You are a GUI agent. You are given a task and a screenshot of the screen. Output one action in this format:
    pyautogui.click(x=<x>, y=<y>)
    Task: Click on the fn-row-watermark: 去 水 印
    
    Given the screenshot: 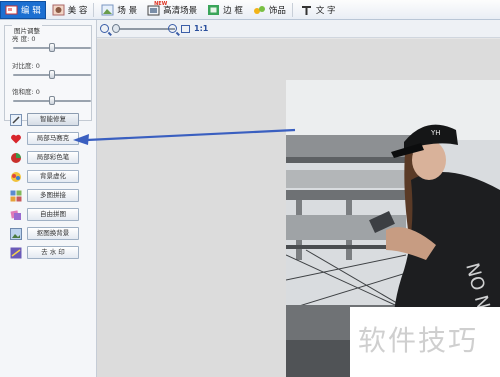 What is the action you would take?
    pyautogui.click(x=44, y=252)
    